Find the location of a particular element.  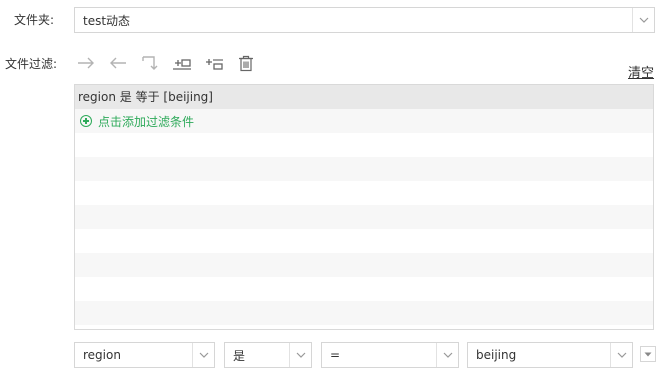

add-circle-icon is located at coordinates (86, 121).